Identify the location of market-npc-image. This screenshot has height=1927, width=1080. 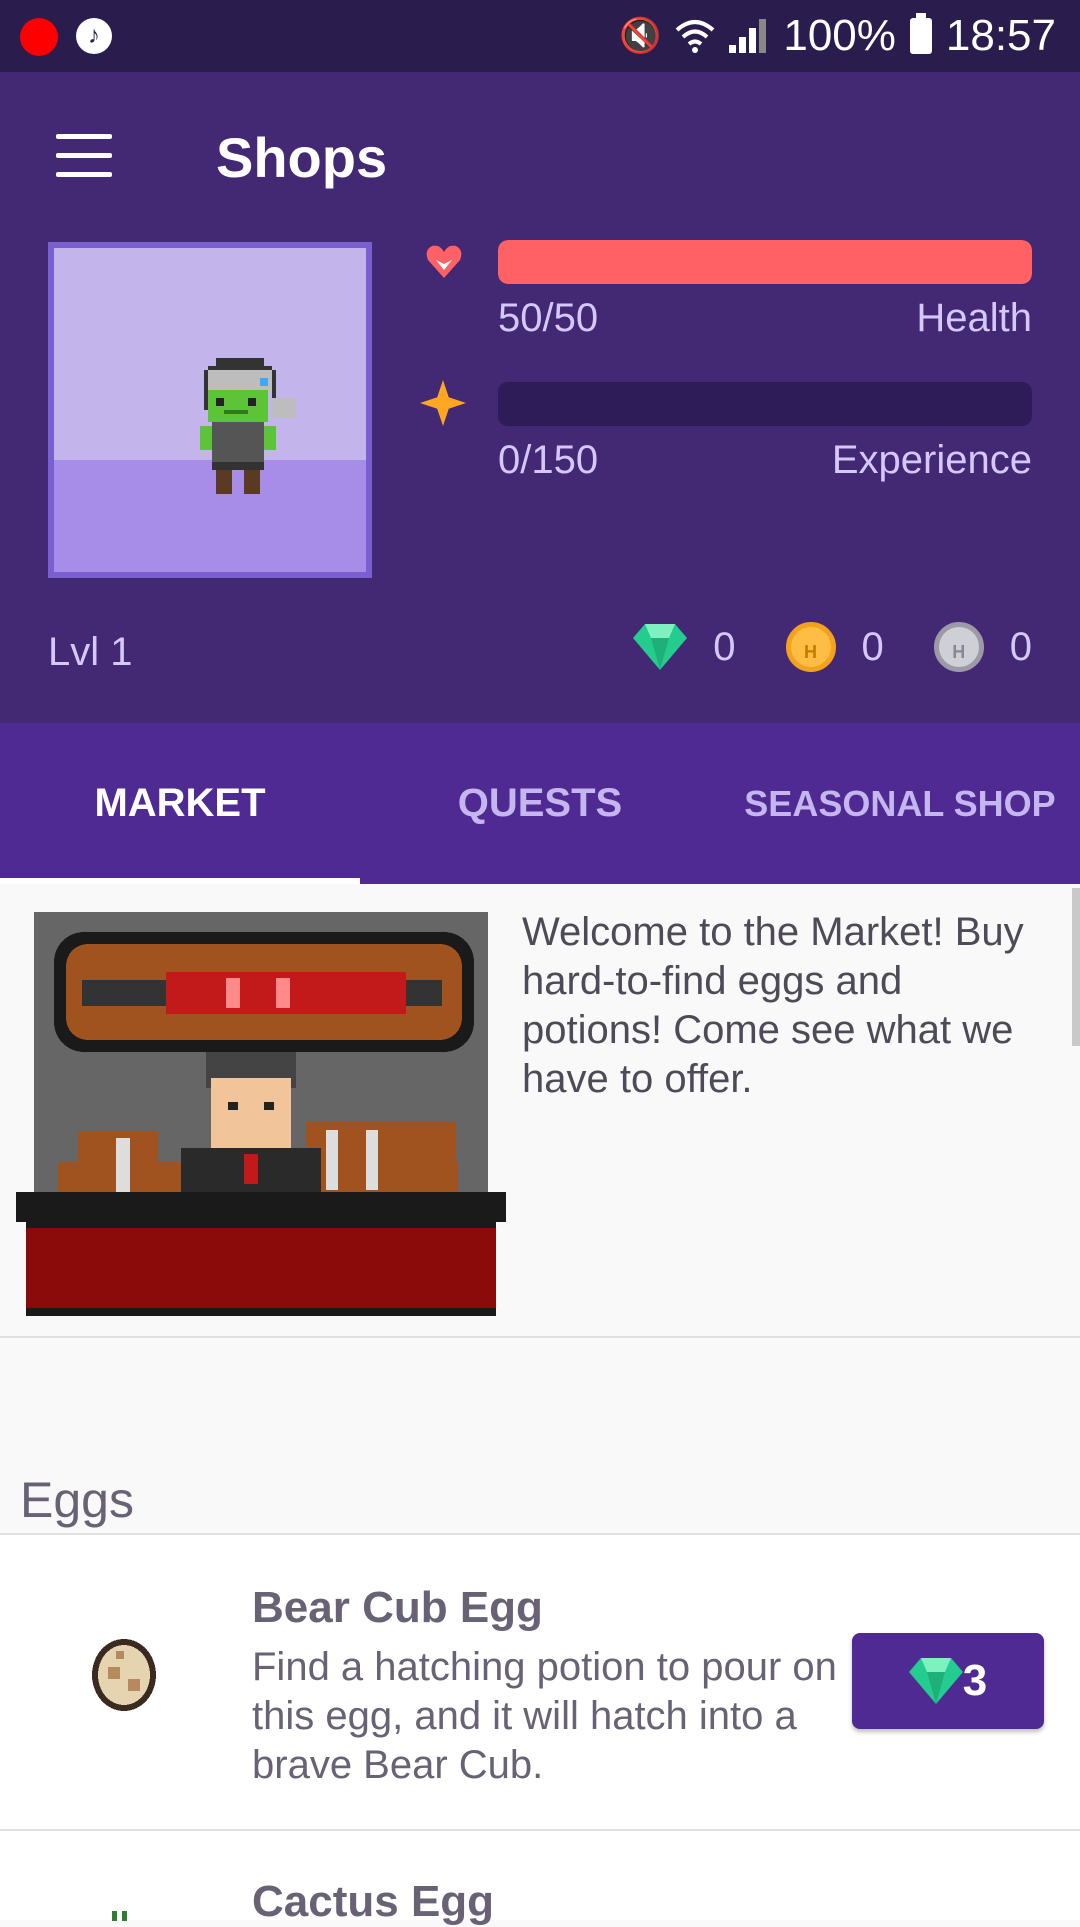
(261, 1114).